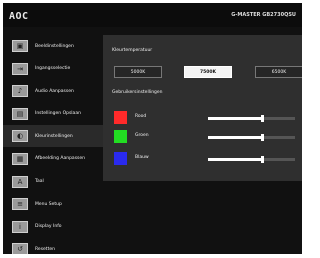 This screenshot has width=320, height=258. I want to click on sidebar-item-kleurinstellingen: ◐ Kleurinstellingen, so click(53, 136).